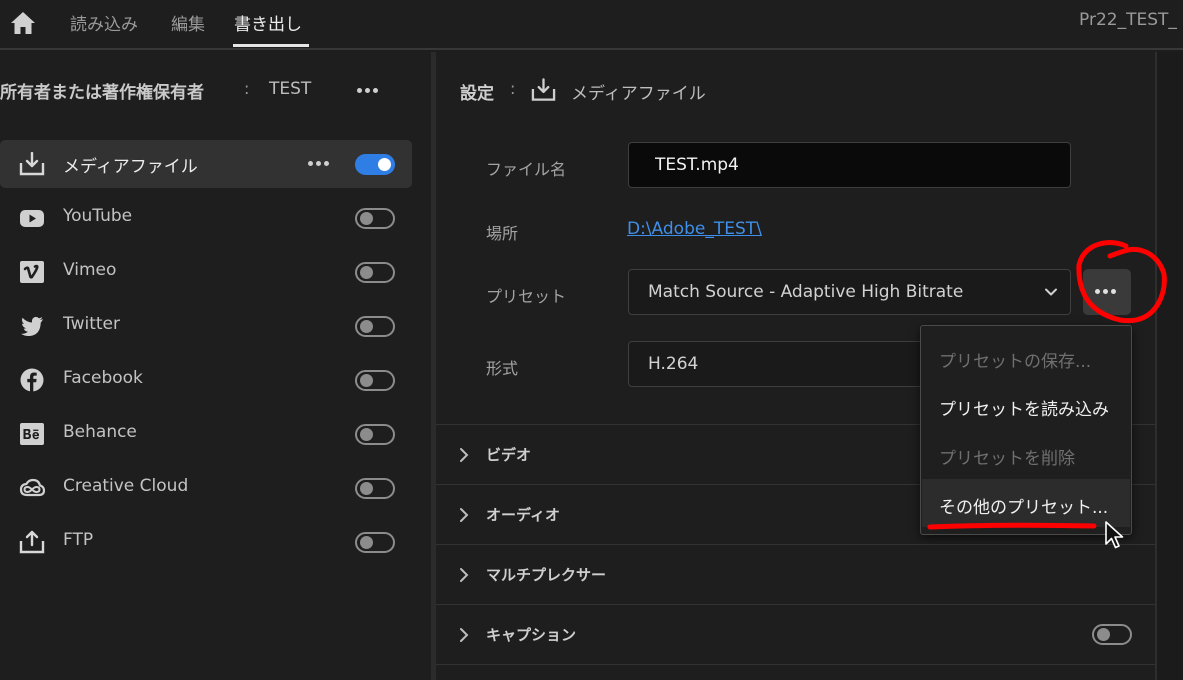 This screenshot has width=1183, height=680. Describe the element at coordinates (1051, 292) in the screenshot. I see `chevron-down-icon` at that location.